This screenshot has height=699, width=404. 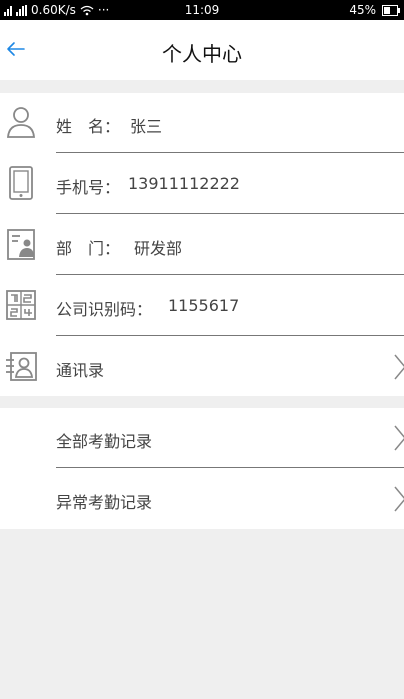 What do you see at coordinates (362, 10) in the screenshot?
I see `battery-percent: 45%` at bounding box center [362, 10].